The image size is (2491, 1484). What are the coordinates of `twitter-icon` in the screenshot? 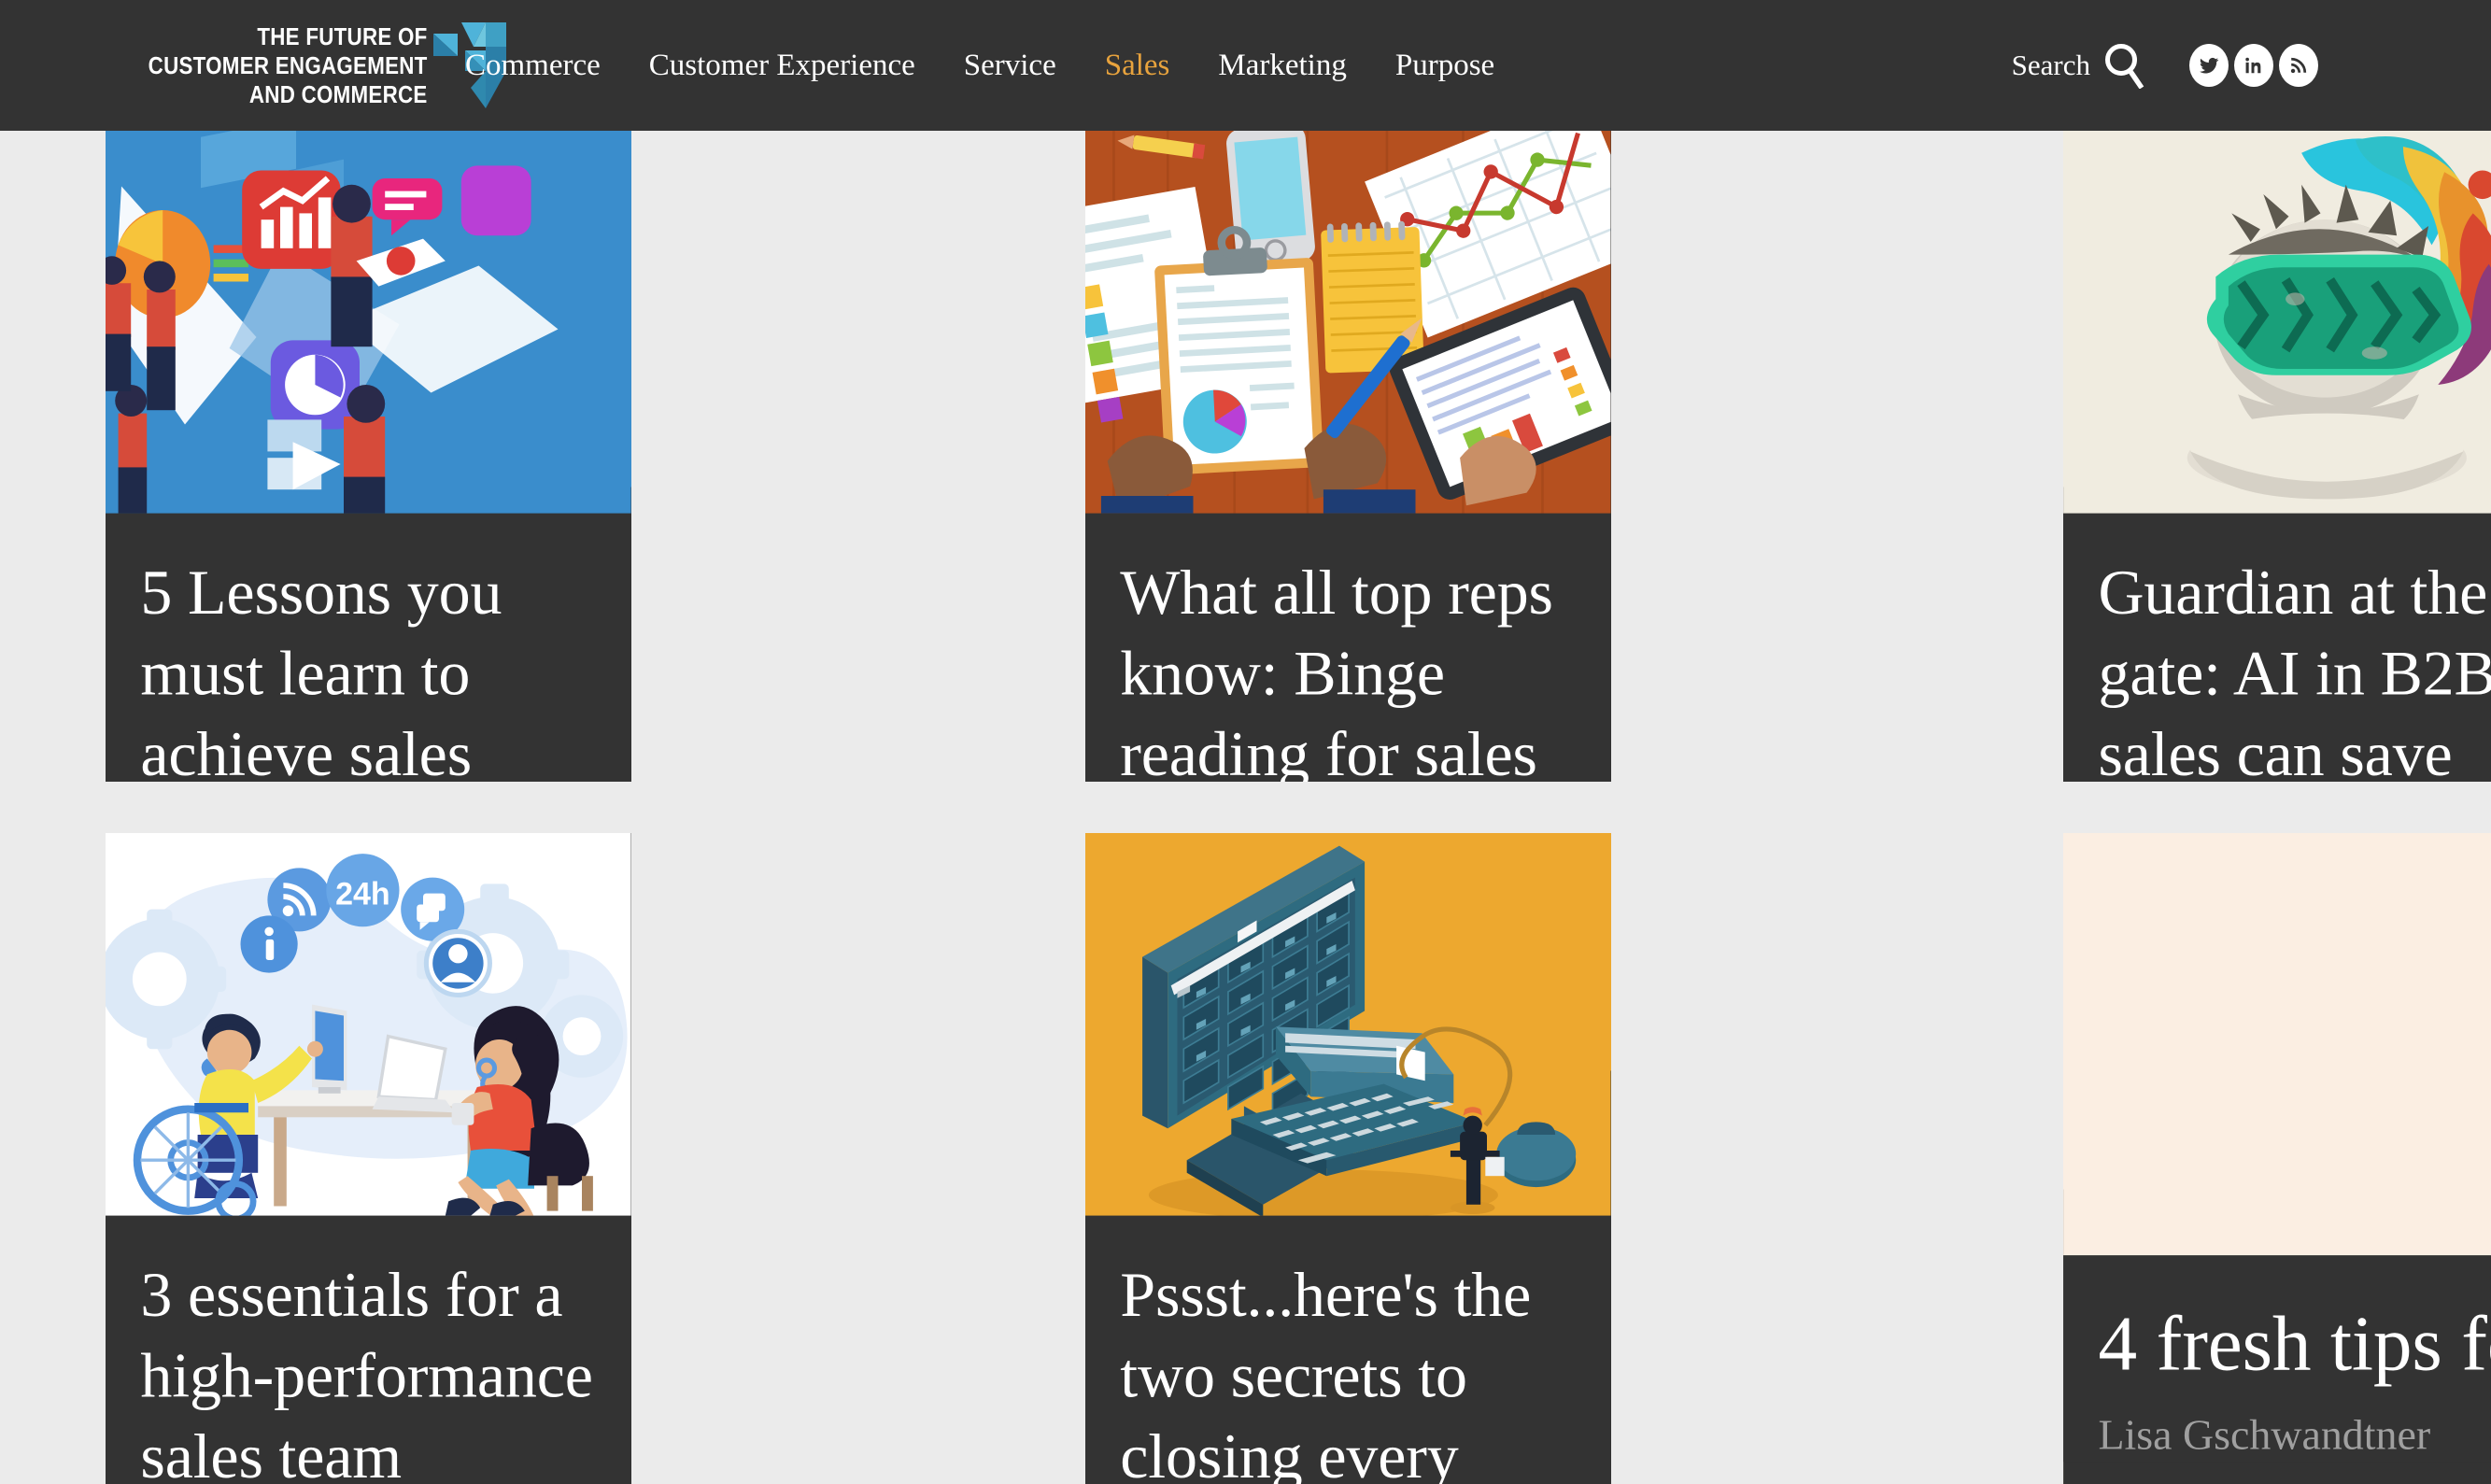 It's located at (2209, 65).